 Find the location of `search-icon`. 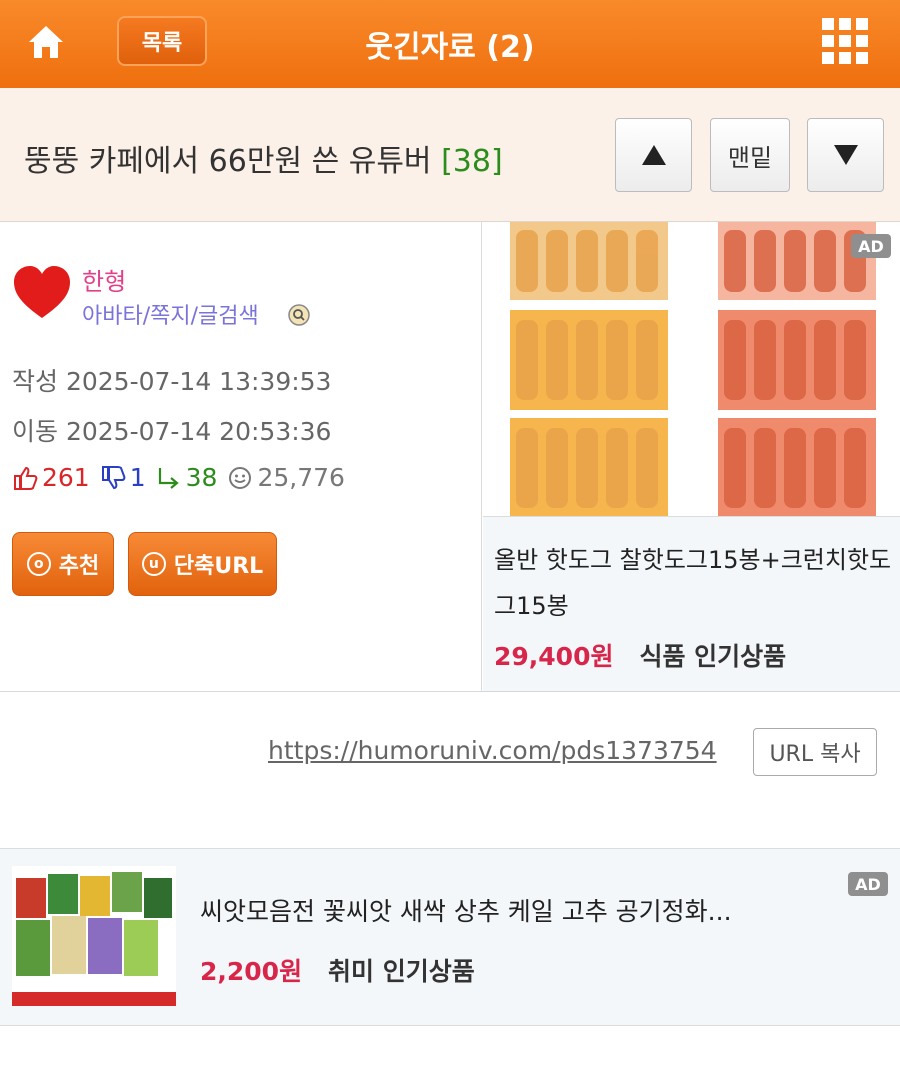

search-icon is located at coordinates (299, 315).